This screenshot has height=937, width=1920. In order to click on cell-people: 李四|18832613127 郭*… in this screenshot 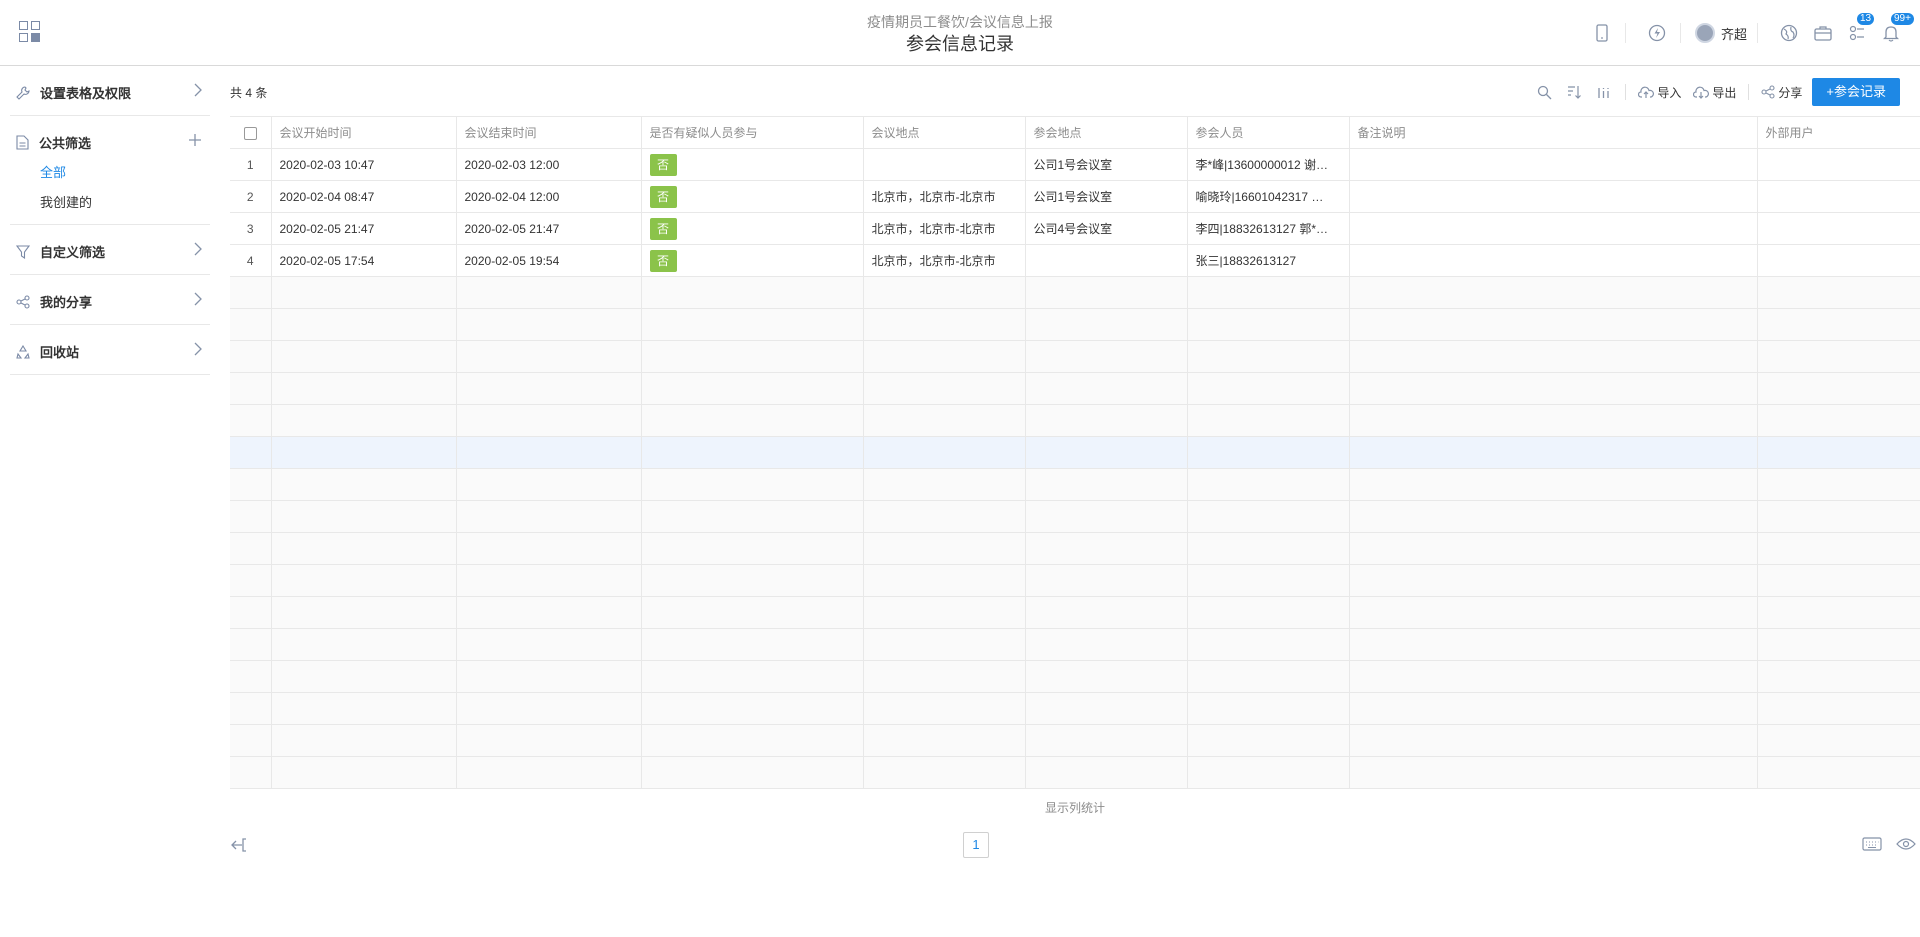, I will do `click(1268, 228)`.